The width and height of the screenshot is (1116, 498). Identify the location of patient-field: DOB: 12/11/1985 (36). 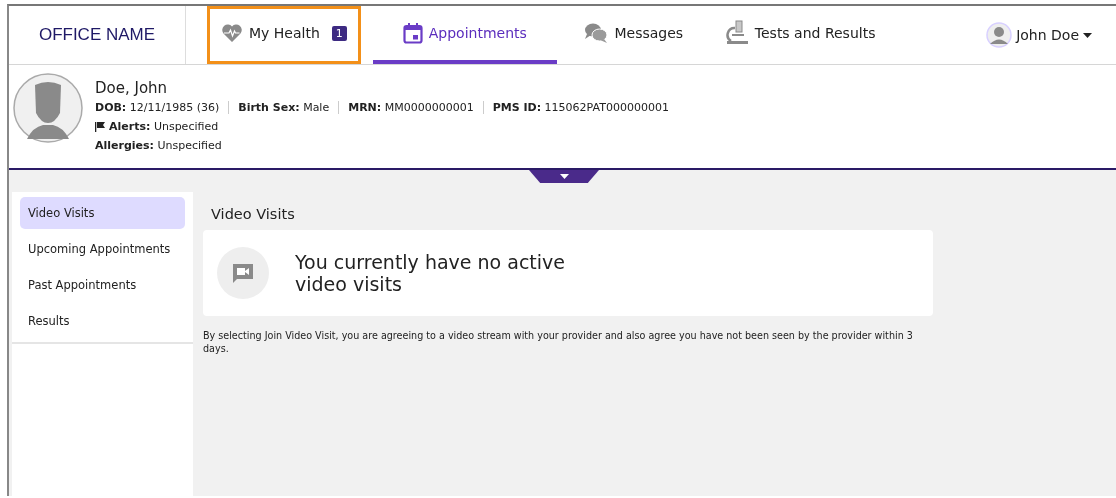
(162, 107).